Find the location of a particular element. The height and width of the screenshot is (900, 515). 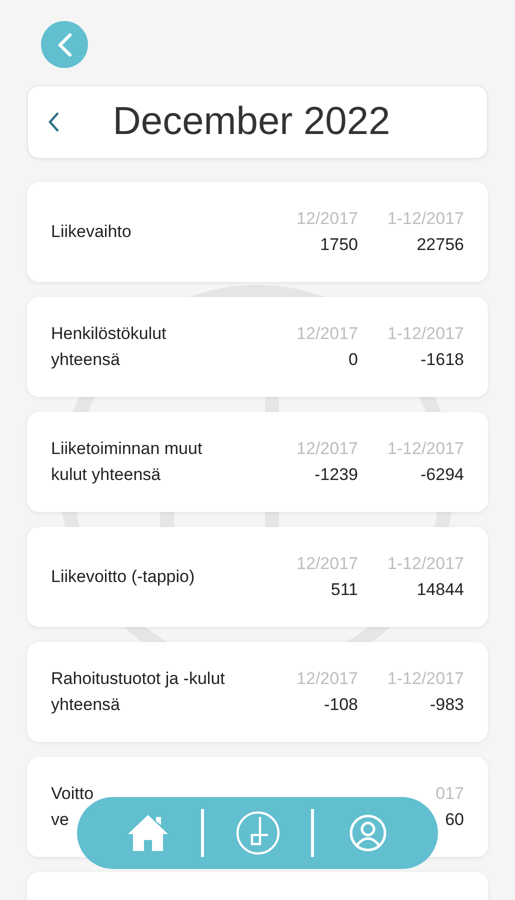

amount-value: 60 is located at coordinates (454, 820).